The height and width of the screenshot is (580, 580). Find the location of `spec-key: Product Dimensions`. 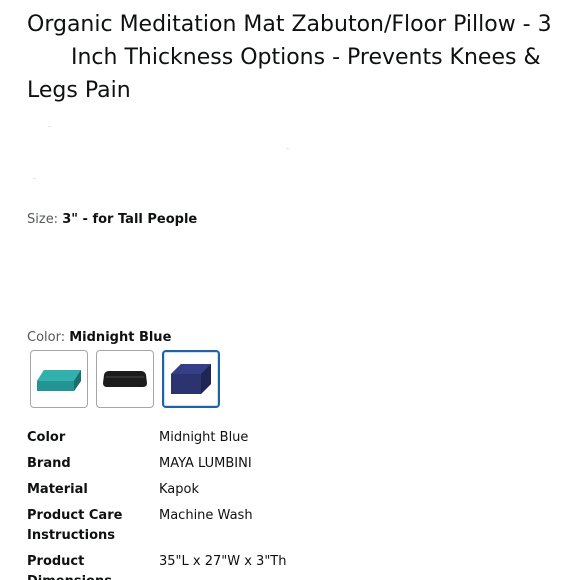

spec-key: Product Dimensions is located at coordinates (69, 567).